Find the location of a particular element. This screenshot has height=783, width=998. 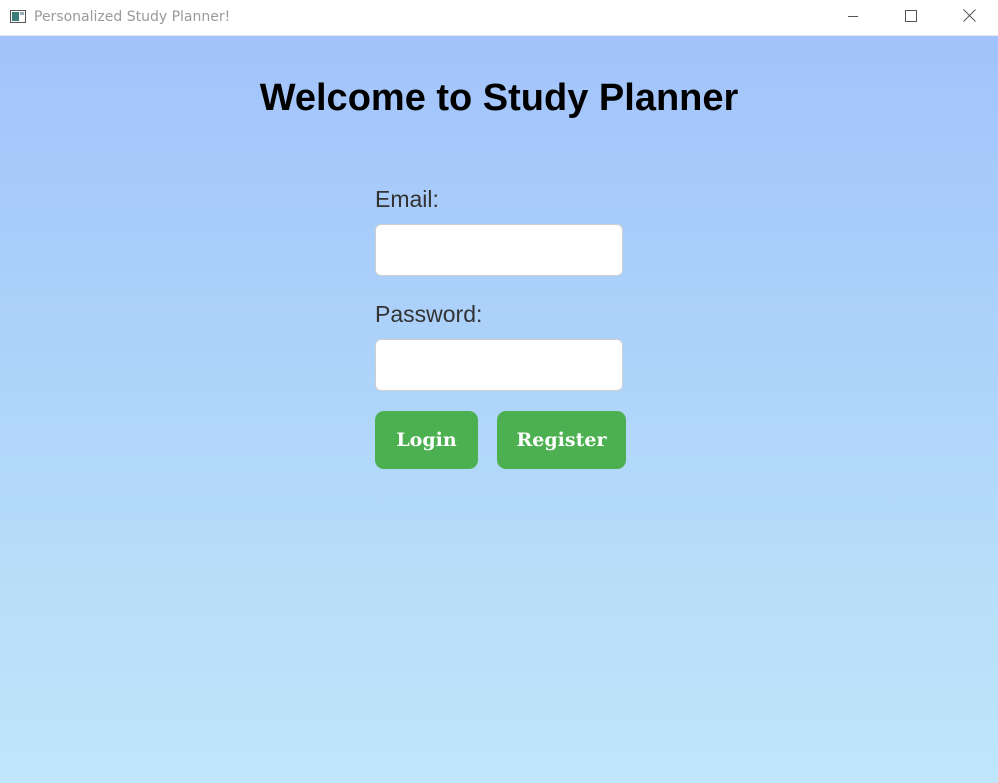

maximize-icon is located at coordinates (911, 18).